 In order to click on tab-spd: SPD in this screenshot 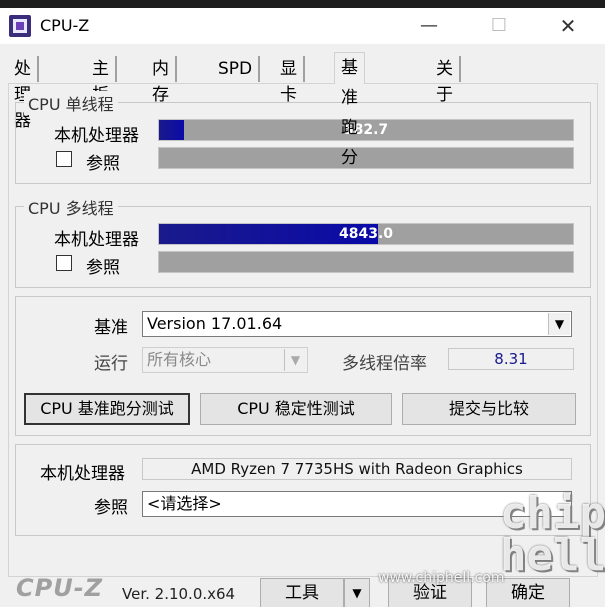, I will do `click(236, 69)`.